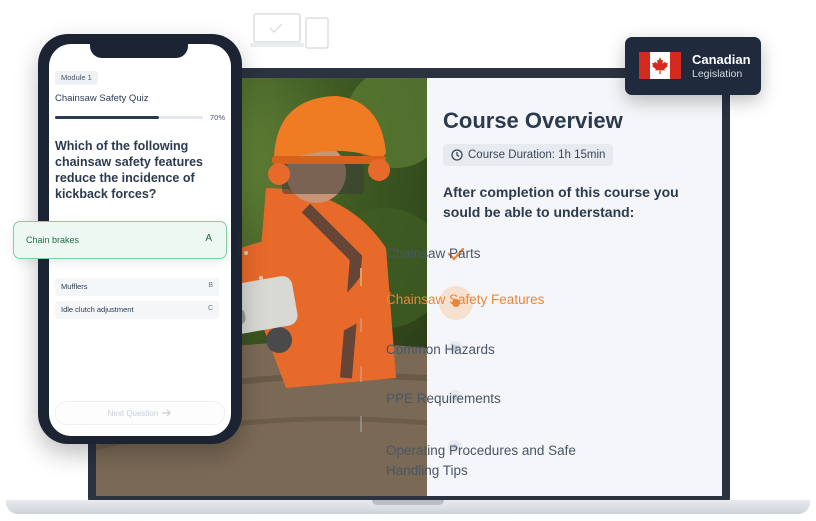 This screenshot has width=816, height=521. Describe the element at coordinates (218, 117) in the screenshot. I see `quiz-progress-label: 70%` at that location.